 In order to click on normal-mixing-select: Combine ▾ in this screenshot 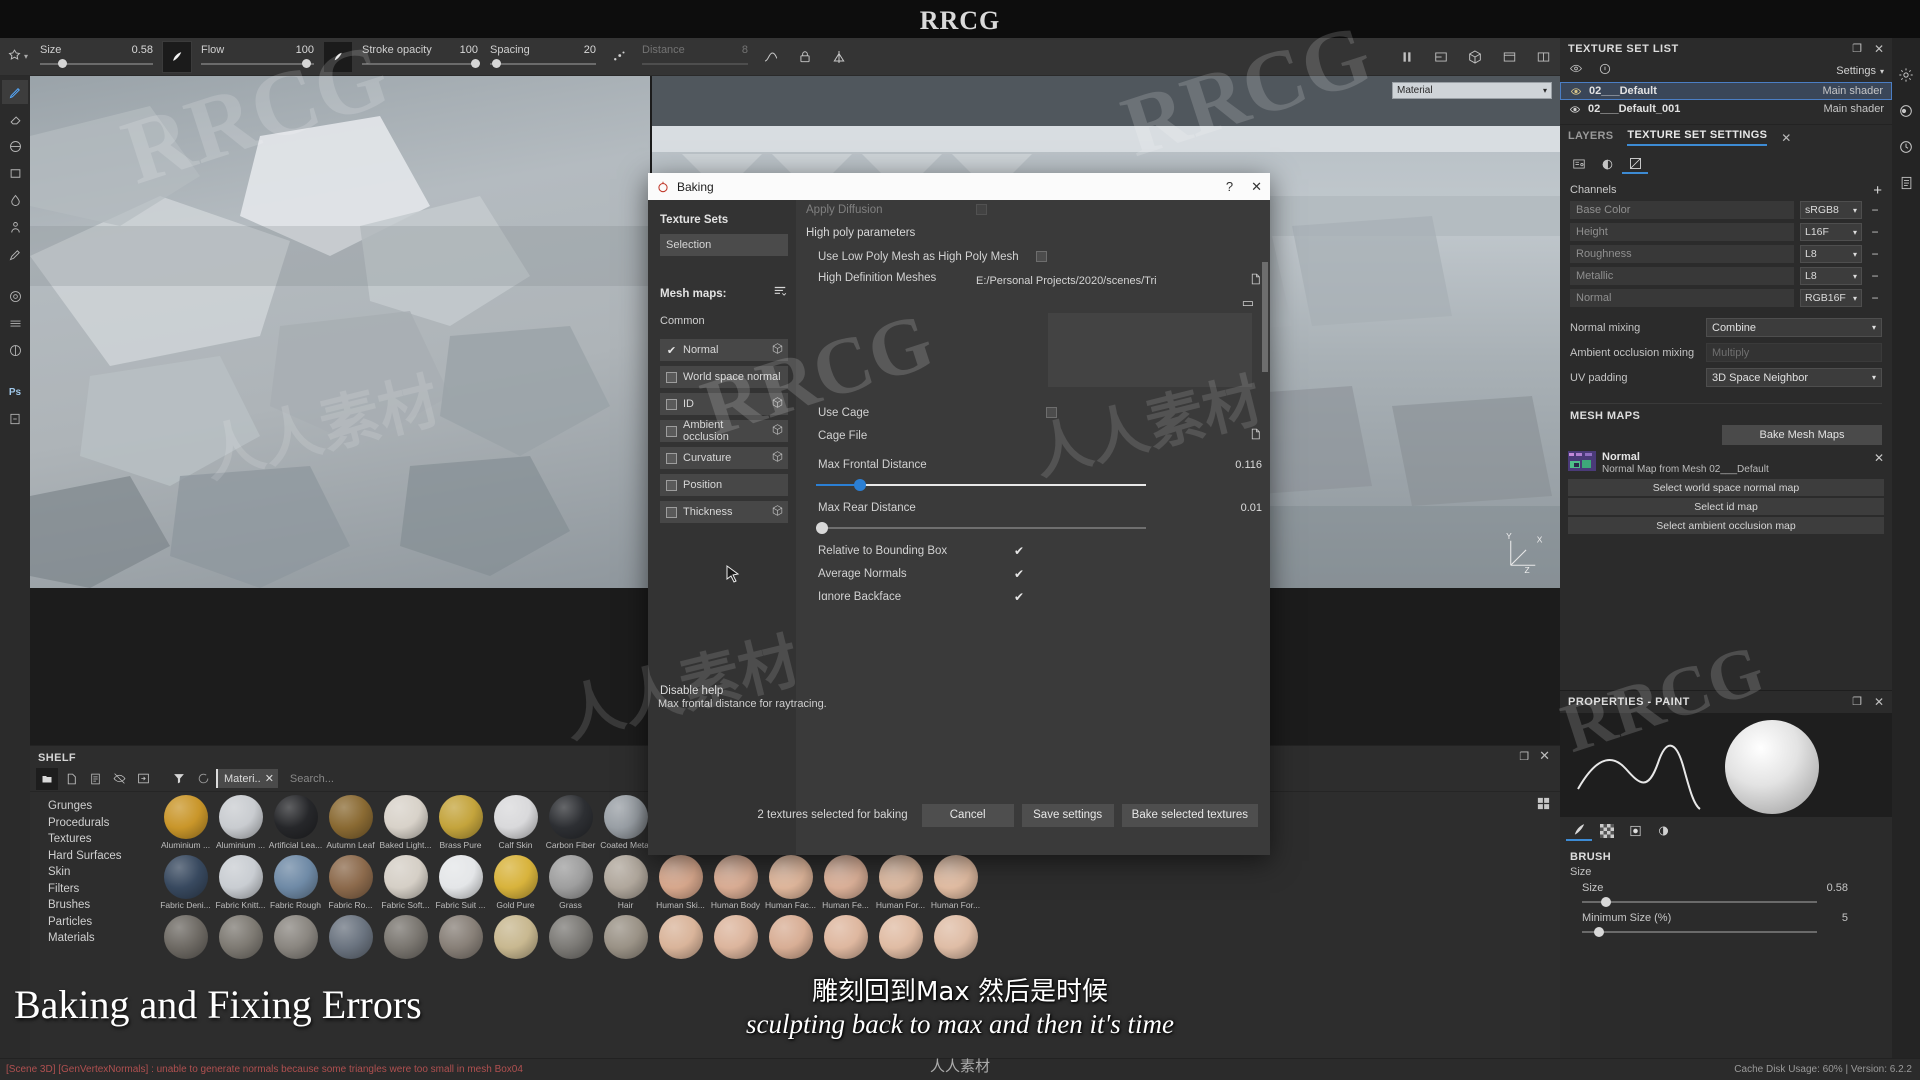, I will do `click(1794, 327)`.